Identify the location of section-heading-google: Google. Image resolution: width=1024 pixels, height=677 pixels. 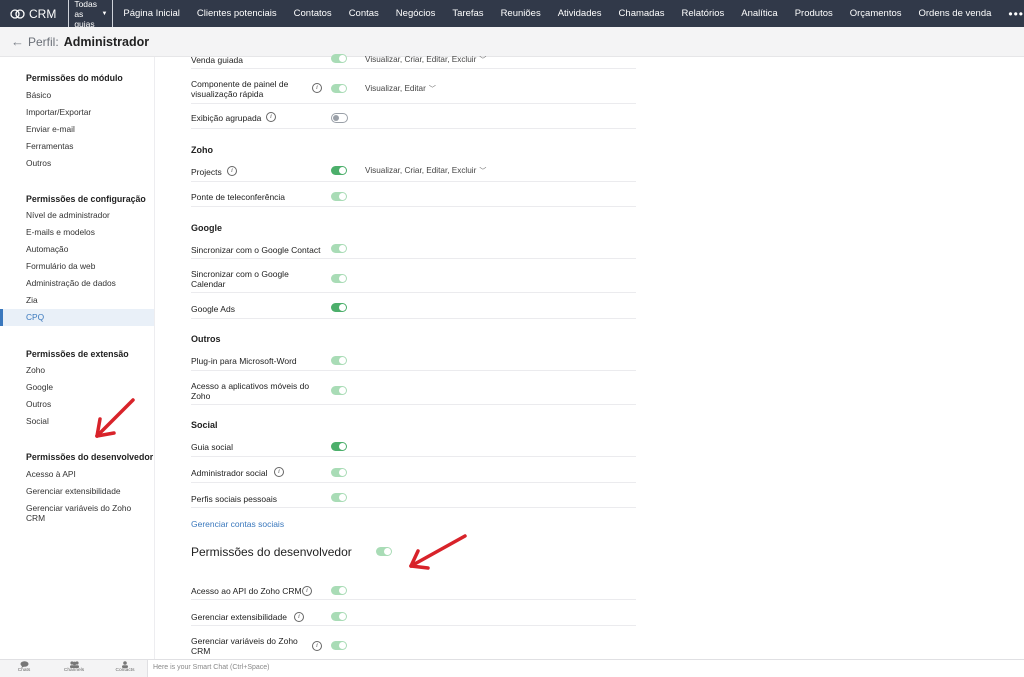
(206, 228).